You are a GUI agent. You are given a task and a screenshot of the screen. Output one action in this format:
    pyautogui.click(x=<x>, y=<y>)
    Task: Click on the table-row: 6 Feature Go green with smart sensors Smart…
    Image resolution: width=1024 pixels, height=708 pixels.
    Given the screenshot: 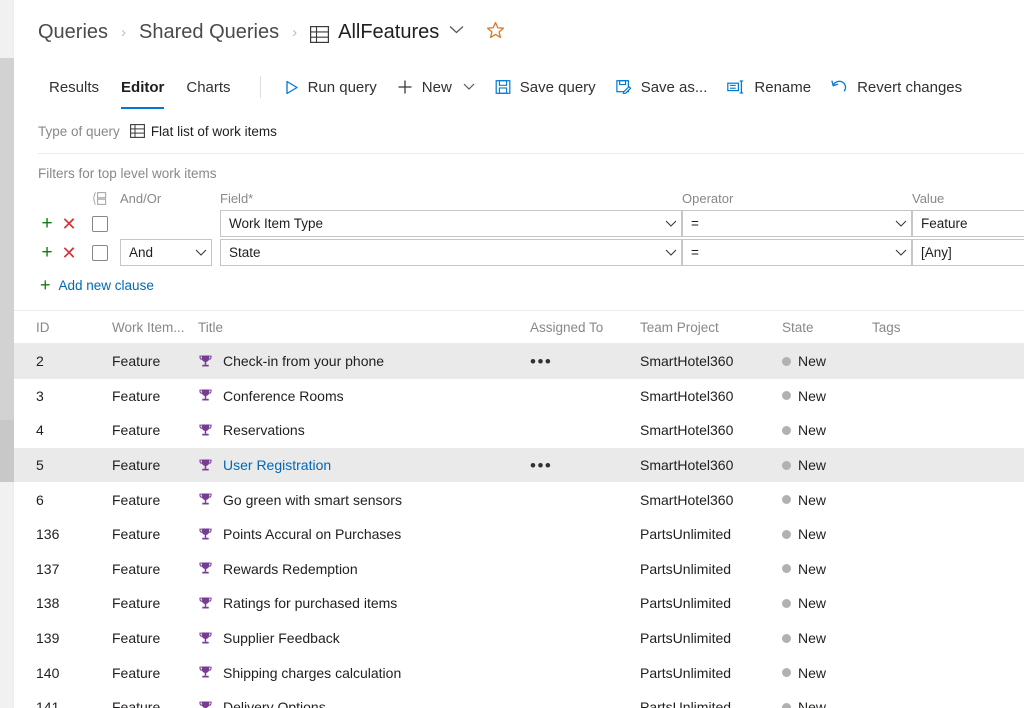 What is the action you would take?
    pyautogui.click(x=519, y=499)
    